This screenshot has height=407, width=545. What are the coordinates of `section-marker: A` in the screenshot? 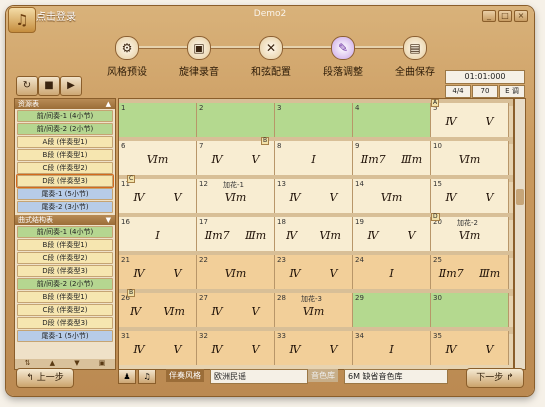 It's located at (435, 103).